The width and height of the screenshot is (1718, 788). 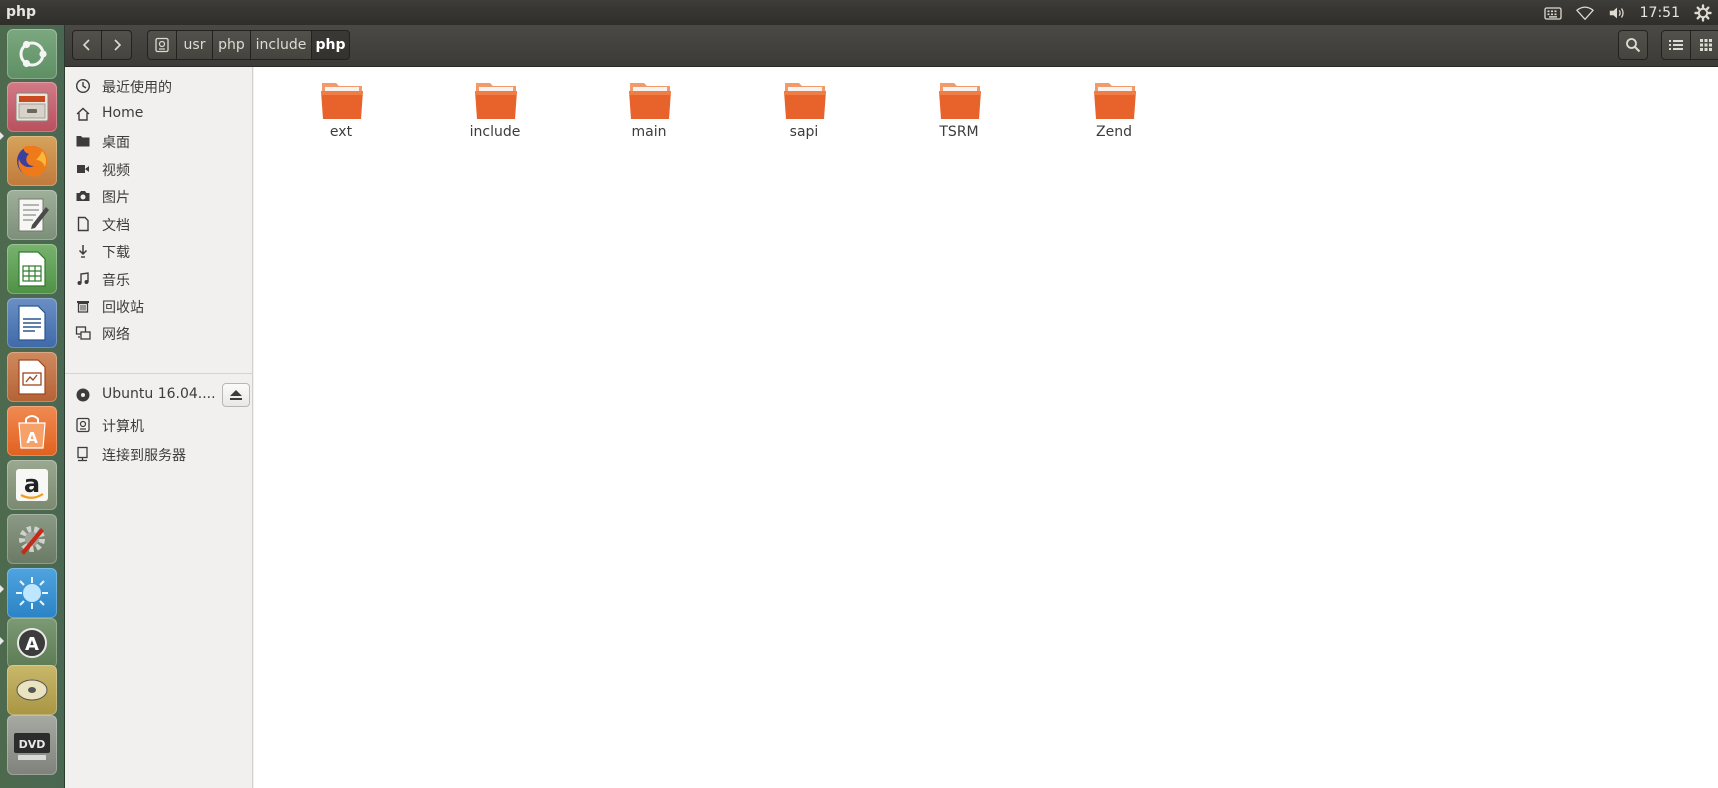 What do you see at coordinates (1627, 12) in the screenshot?
I see `indicator-area: 17:51` at bounding box center [1627, 12].